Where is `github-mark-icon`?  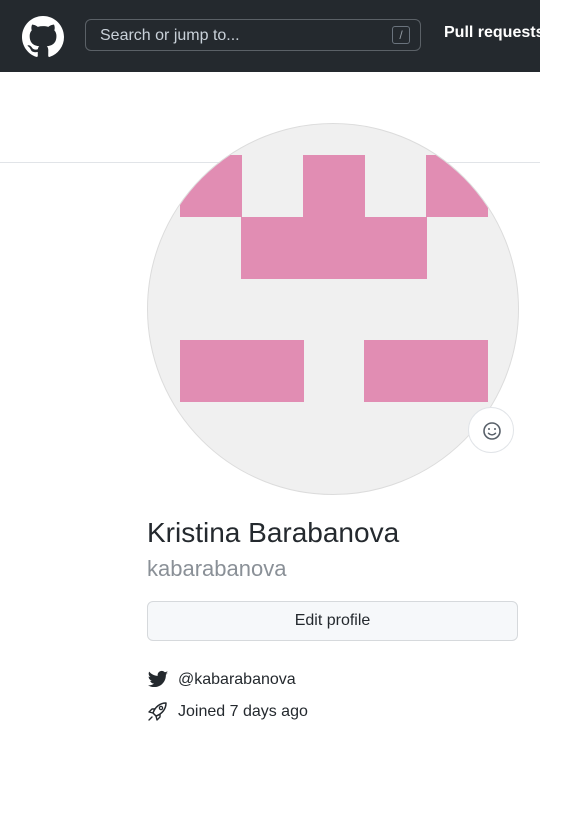
github-mark-icon is located at coordinates (43, 37).